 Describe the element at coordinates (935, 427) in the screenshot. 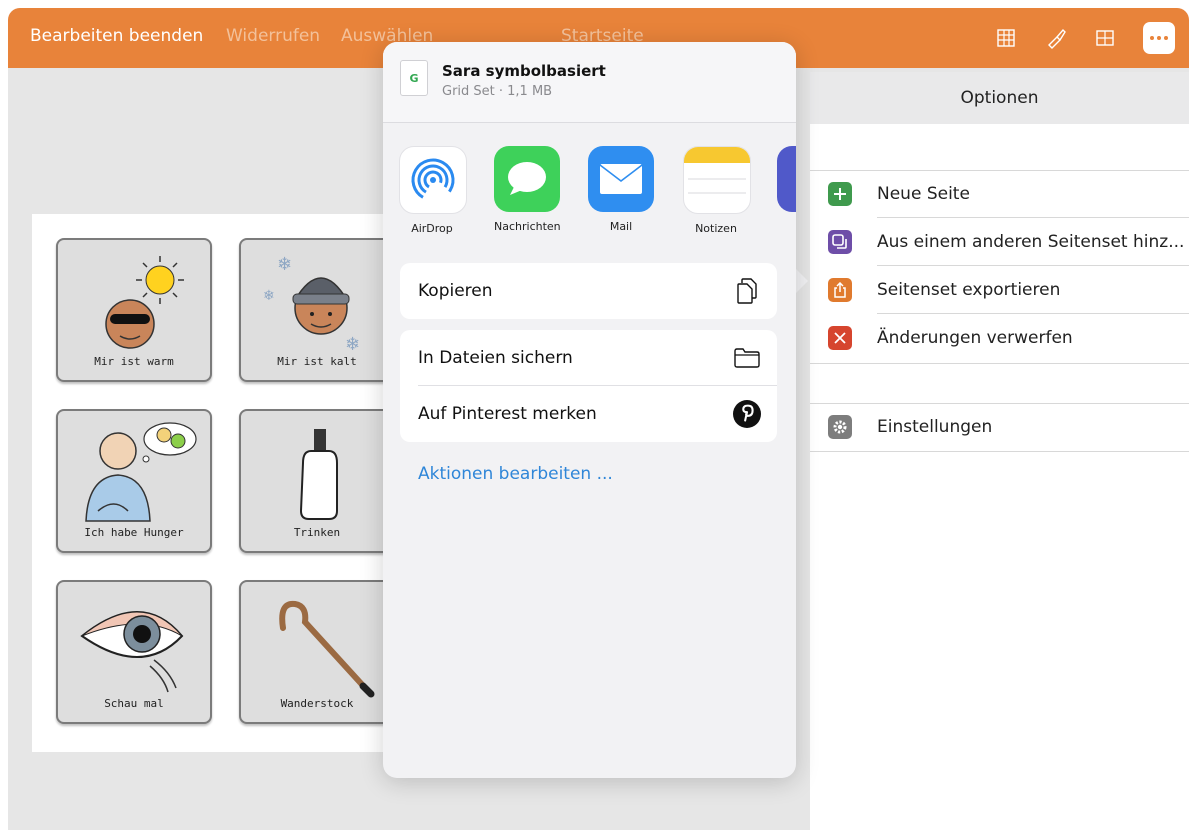

I see `option-label: Einstellungen` at that location.